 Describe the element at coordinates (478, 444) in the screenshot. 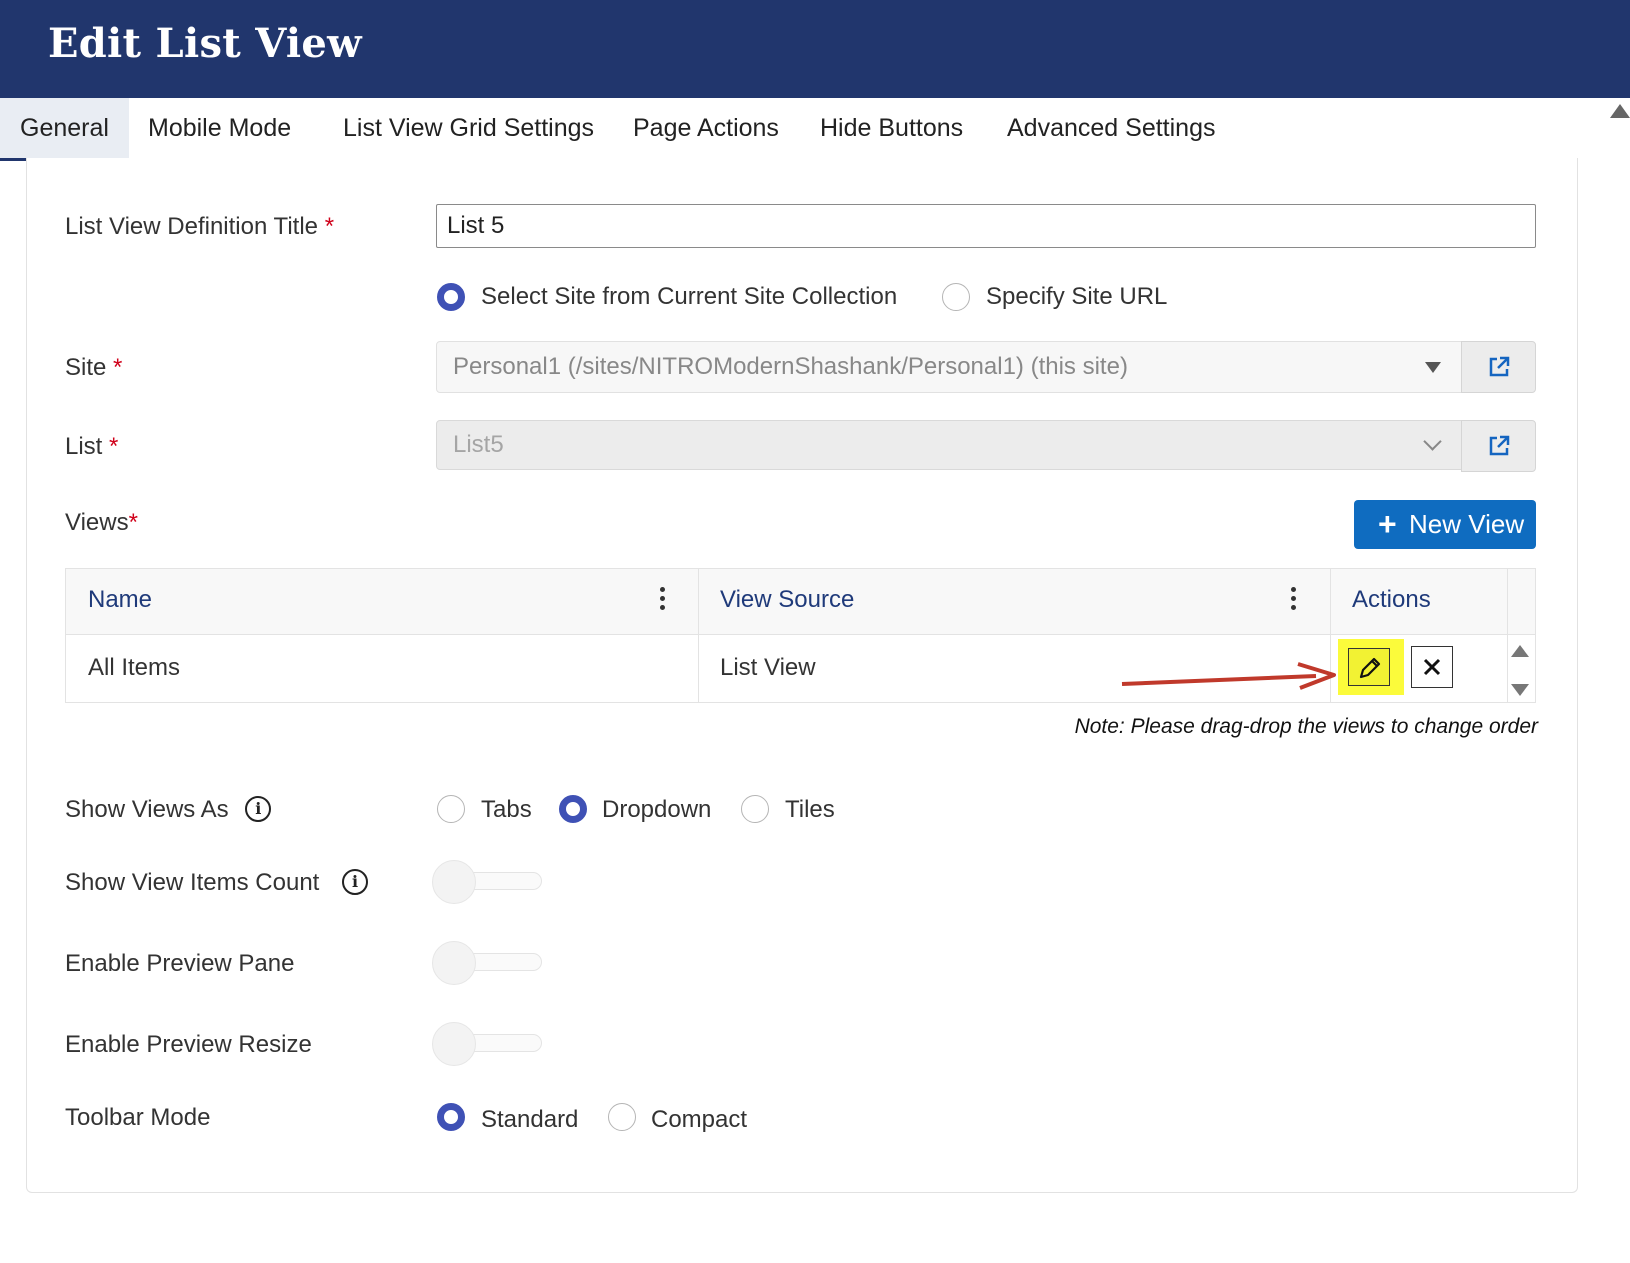

I see `list-dropdown-value: List5` at that location.